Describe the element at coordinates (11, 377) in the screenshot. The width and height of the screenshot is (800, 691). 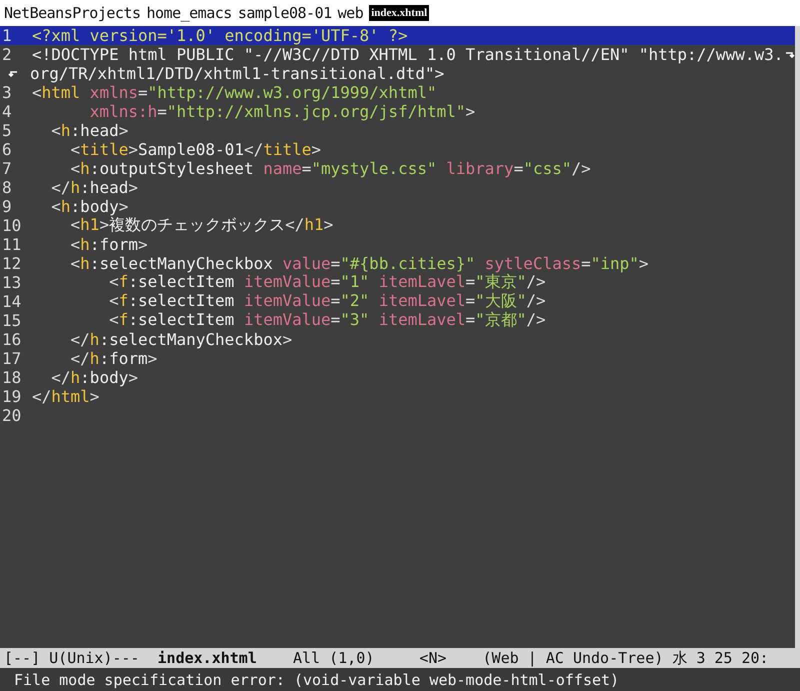
I see `line-number: 18` at that location.